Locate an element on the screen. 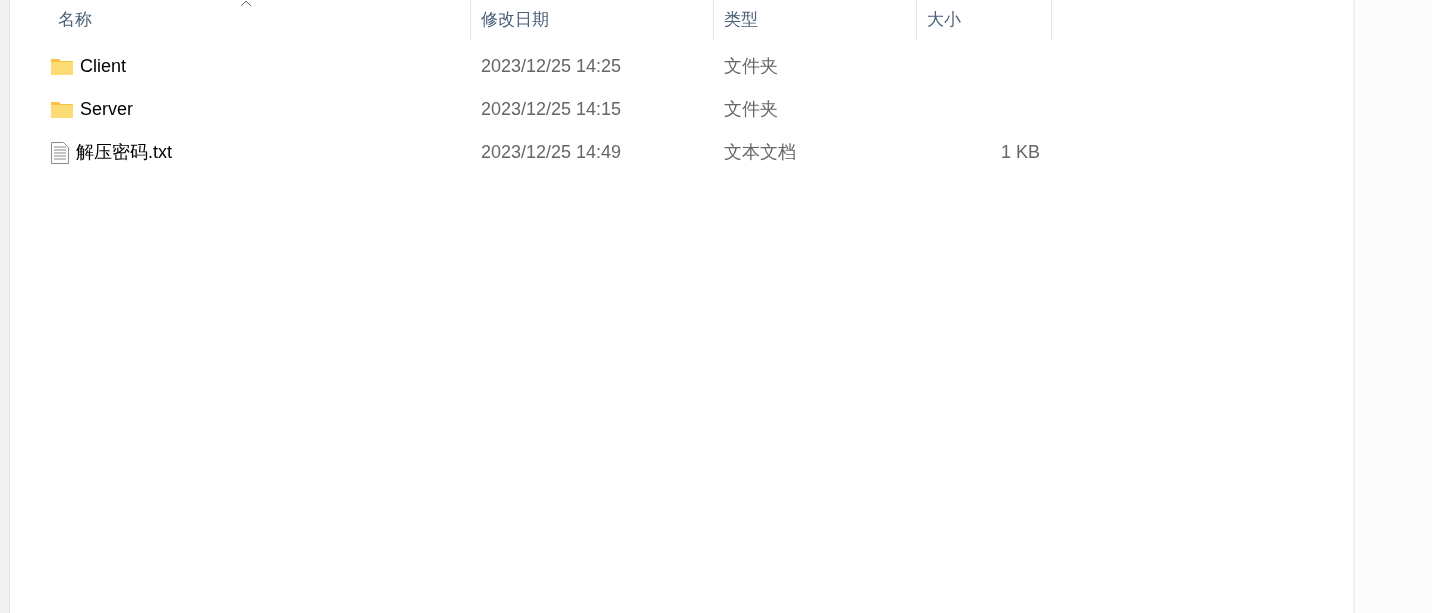  modified-date: 2023/12/25 14:15 is located at coordinates (551, 109).